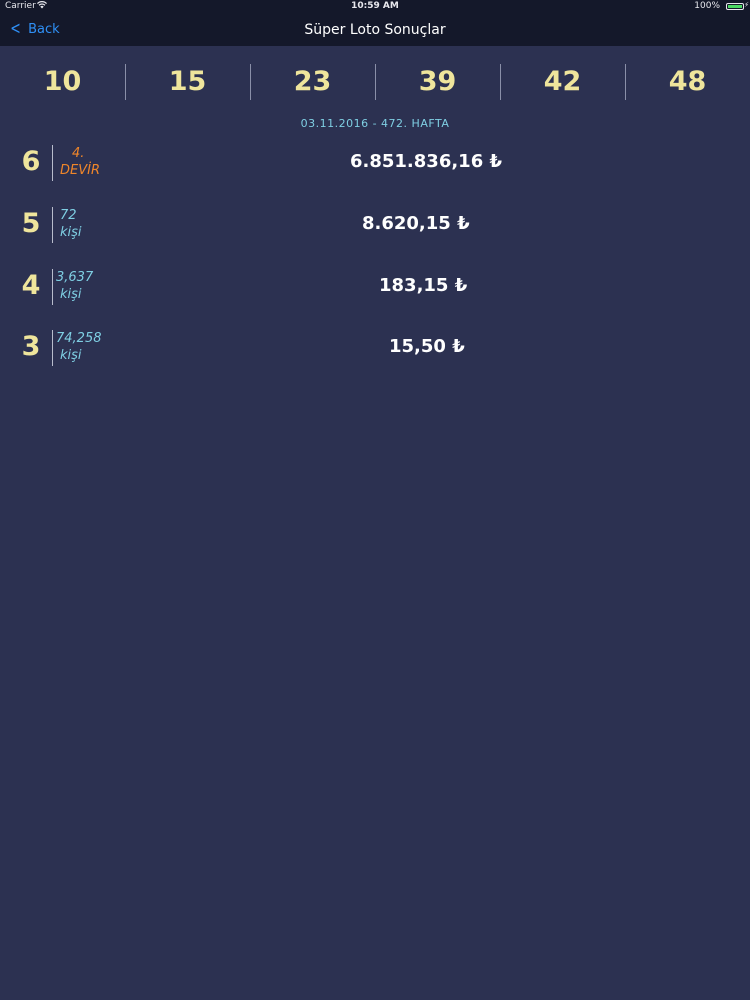 The width and height of the screenshot is (750, 1000). I want to click on prize-amount: 6.851.836,16 ₺, so click(426, 161).